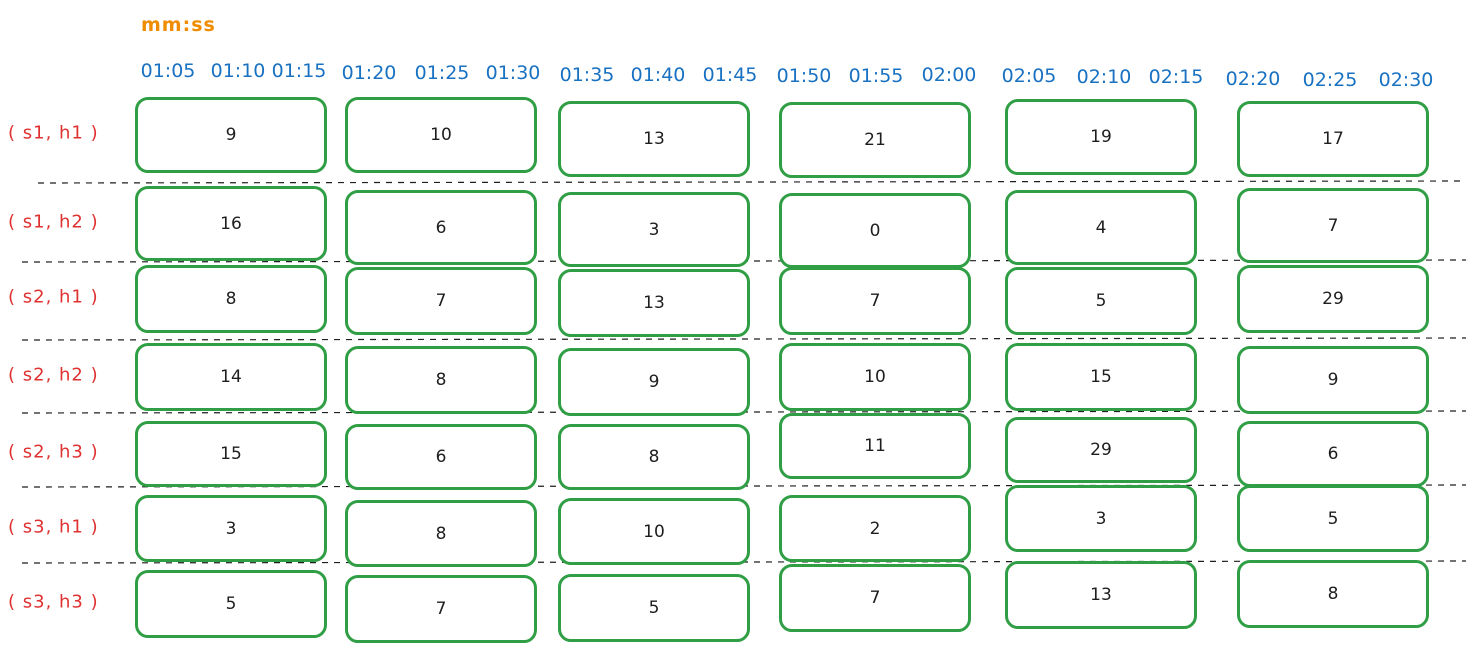 The height and width of the screenshot is (651, 1477). I want to click on count-cell: 14, so click(231, 377).